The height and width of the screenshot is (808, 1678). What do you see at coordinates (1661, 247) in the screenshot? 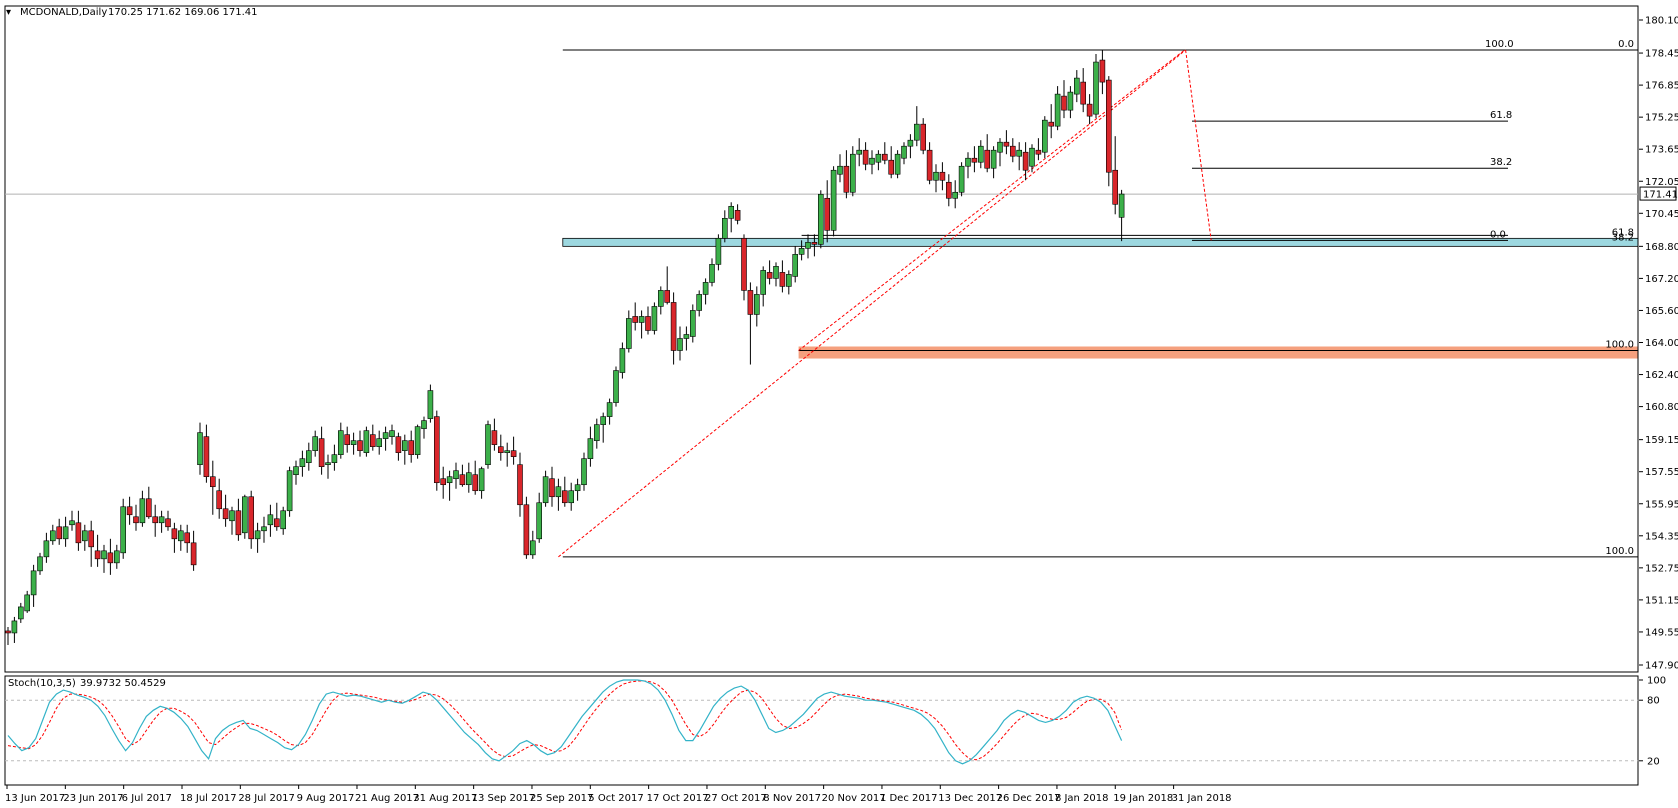
I see `price-tick-label: 168.80` at bounding box center [1661, 247].